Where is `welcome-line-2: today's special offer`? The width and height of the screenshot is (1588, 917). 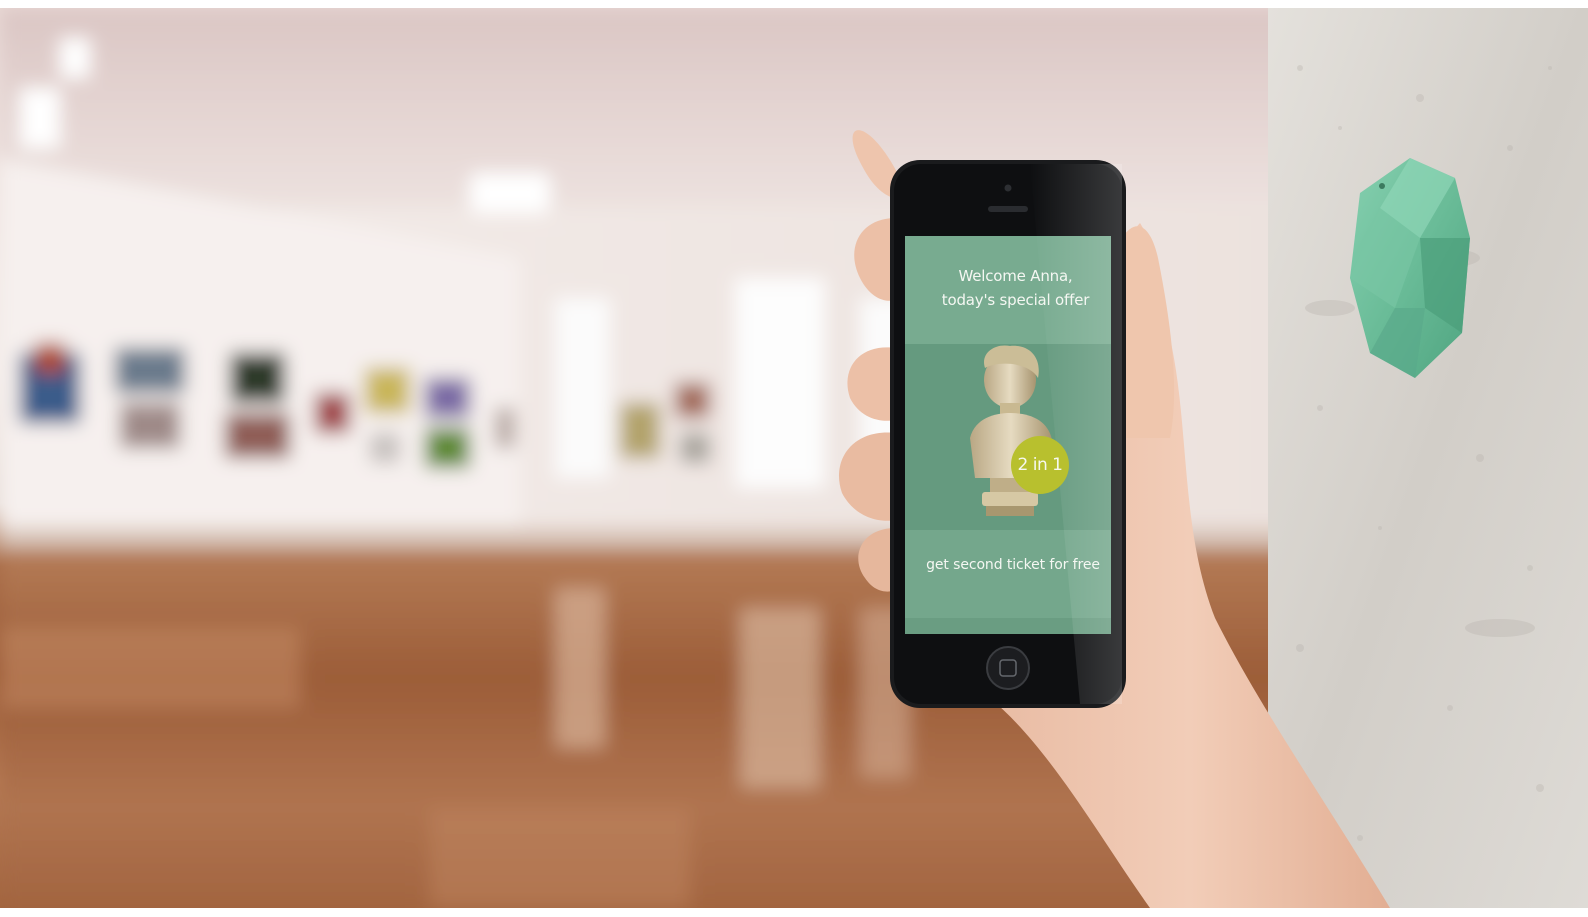
welcome-line-2: today's special offer is located at coordinates (1015, 300).